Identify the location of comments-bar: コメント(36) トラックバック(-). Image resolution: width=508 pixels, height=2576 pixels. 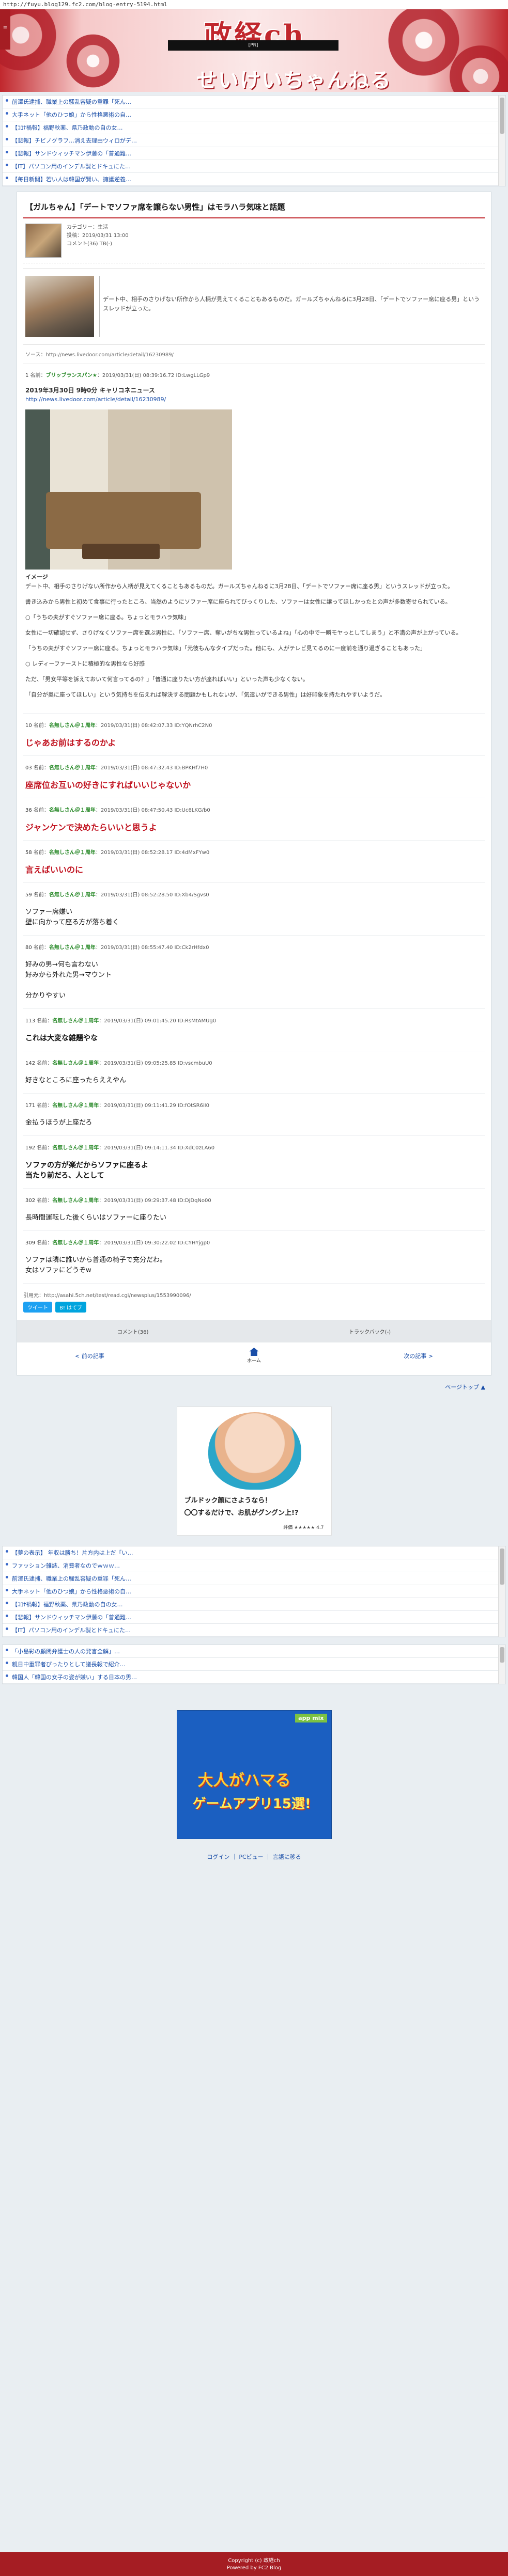
(254, 1331).